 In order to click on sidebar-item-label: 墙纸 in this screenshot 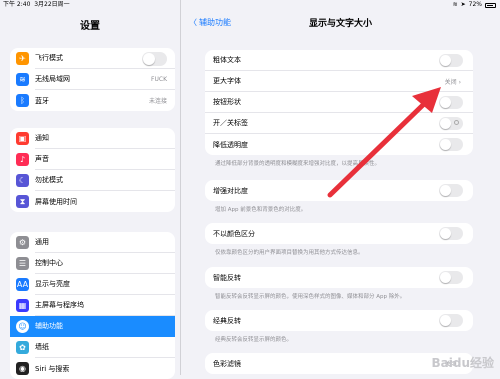, I will do `click(105, 347)`.